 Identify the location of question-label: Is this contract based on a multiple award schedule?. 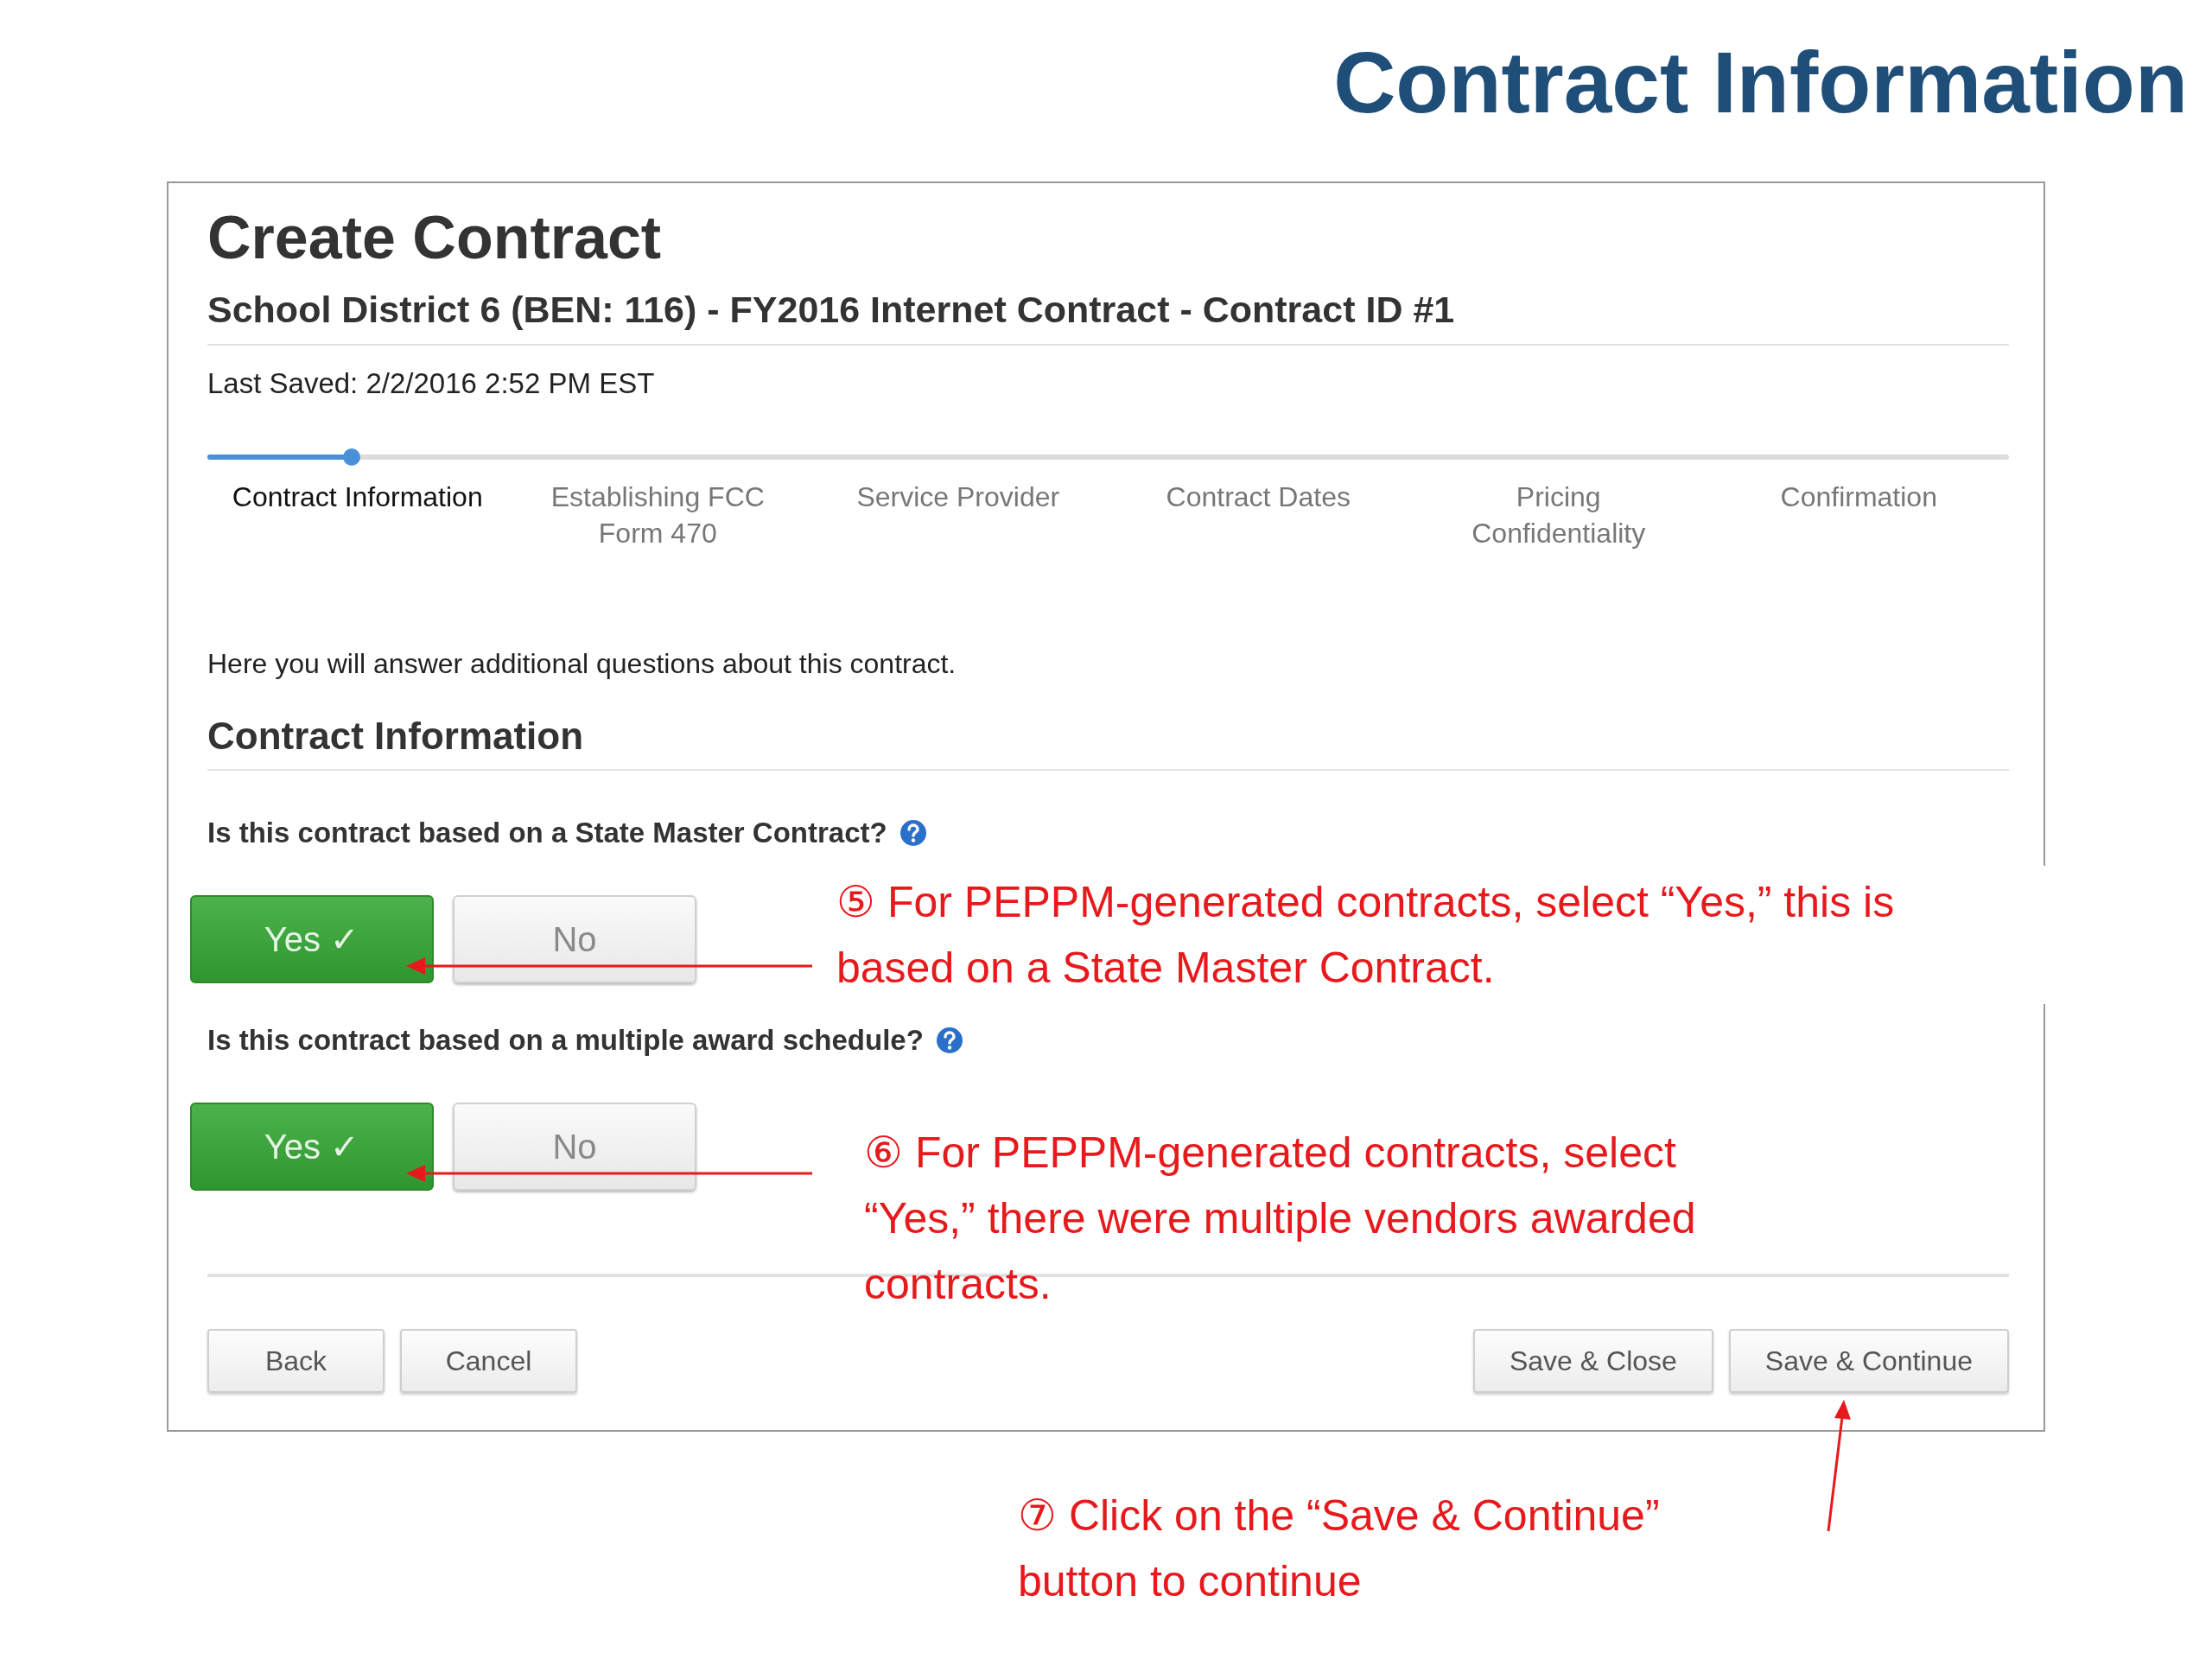
(565, 1040).